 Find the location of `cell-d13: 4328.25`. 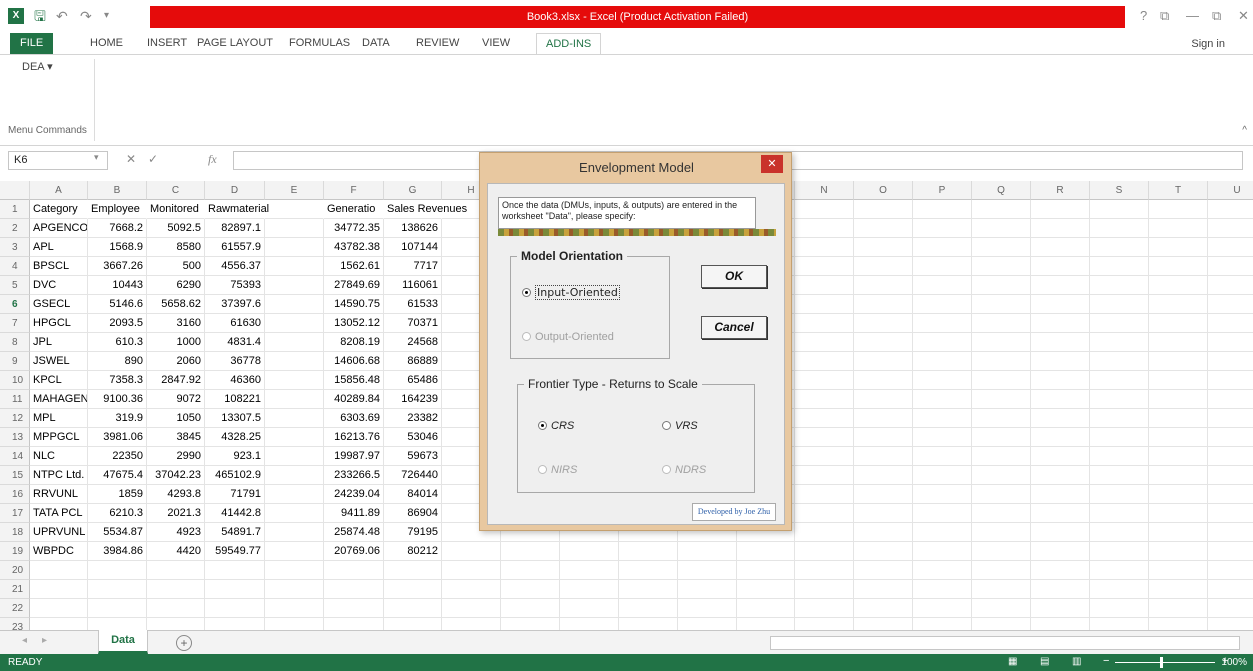

cell-d13: 4328.25 is located at coordinates (235, 437).